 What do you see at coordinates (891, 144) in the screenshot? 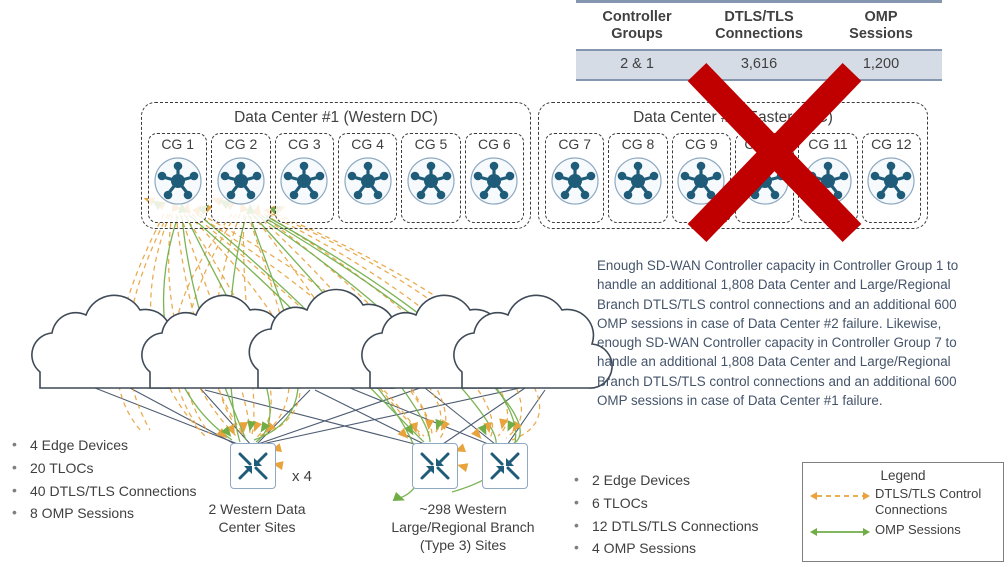
I see `cg-label: CG 12` at bounding box center [891, 144].